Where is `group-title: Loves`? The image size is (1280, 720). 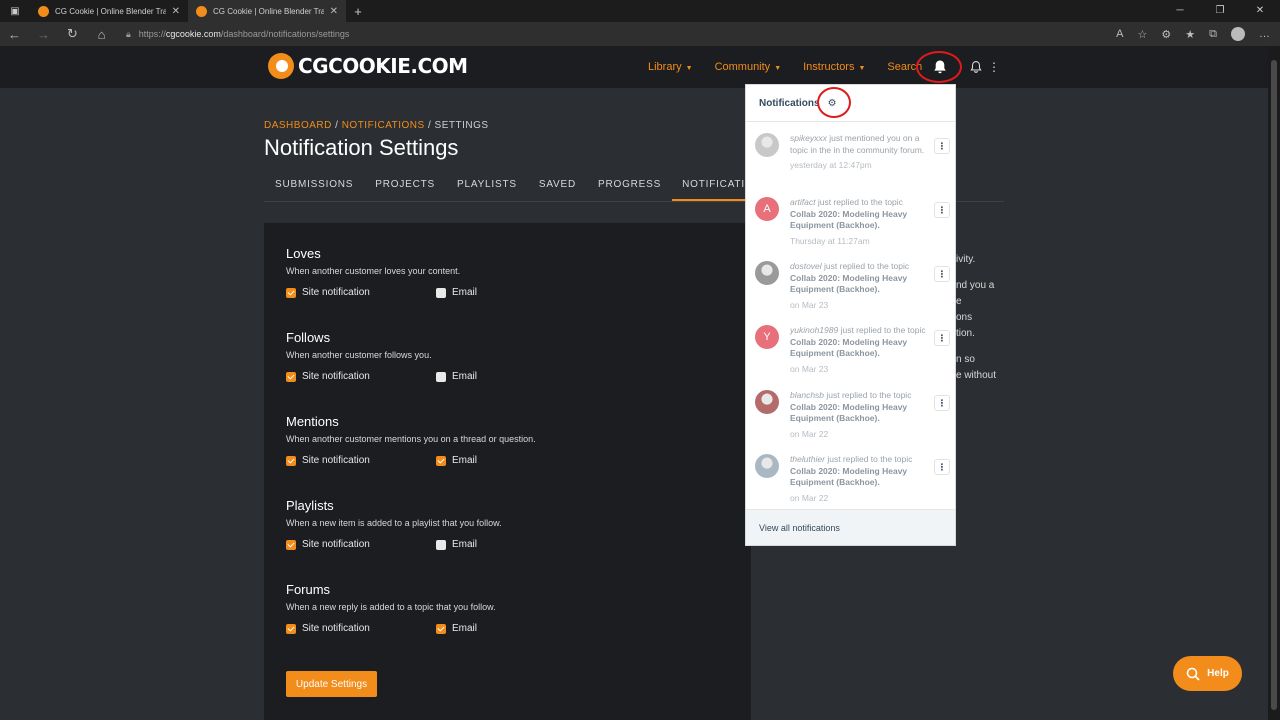 group-title: Loves is located at coordinates (303, 253).